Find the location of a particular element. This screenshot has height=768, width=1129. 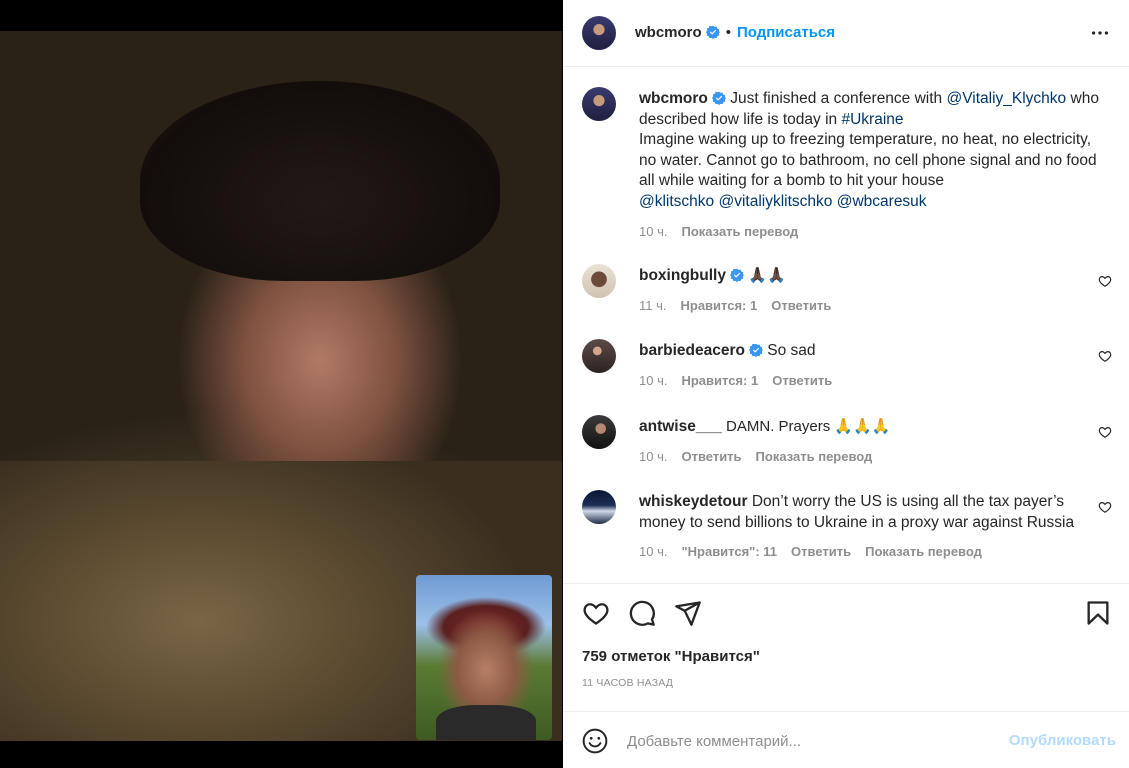

comment-meta: 11 ч. Нравится: 1 Ответить is located at coordinates (870, 306).